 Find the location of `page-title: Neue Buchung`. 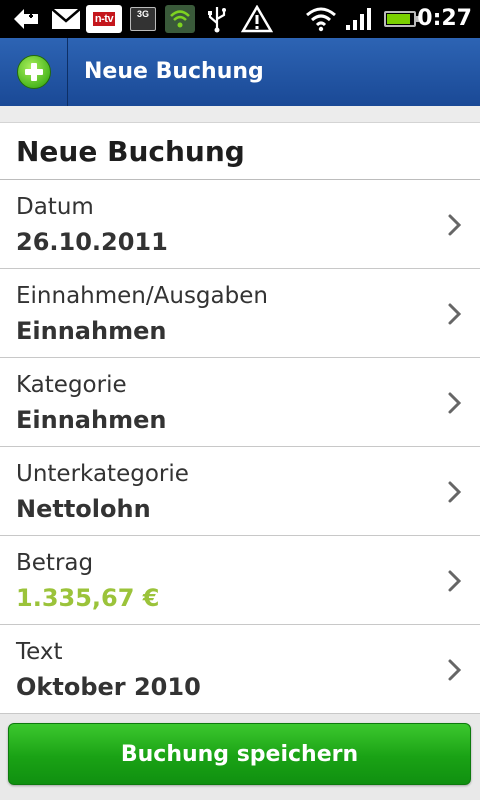

page-title: Neue Buchung is located at coordinates (174, 71).